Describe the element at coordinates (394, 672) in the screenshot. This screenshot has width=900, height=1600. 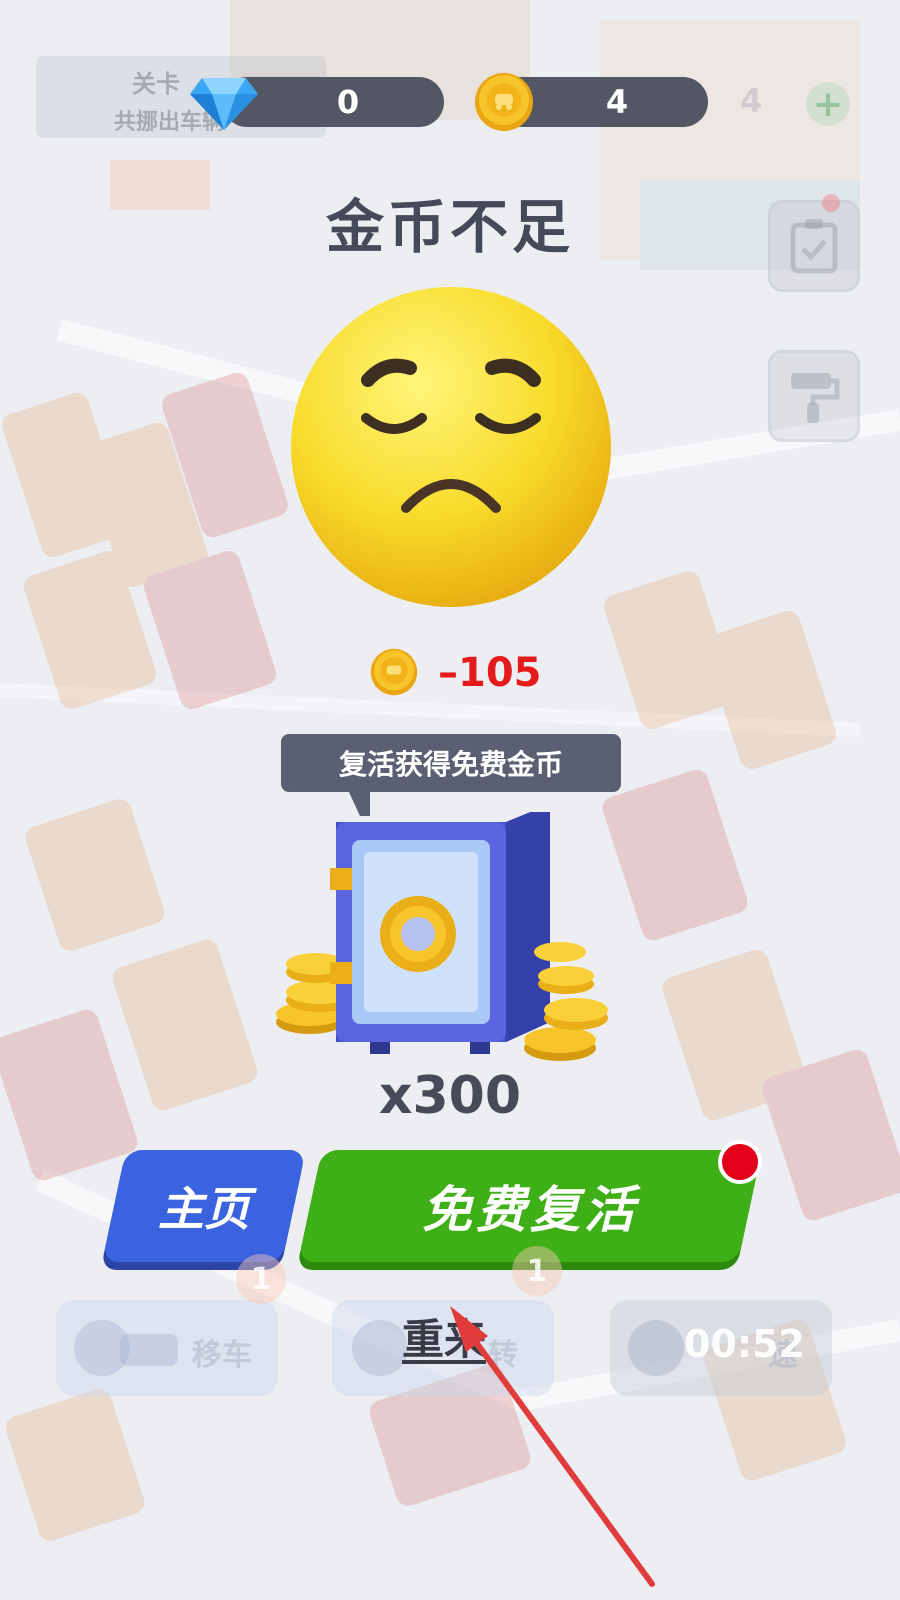
I see `cost-coin-icon` at that location.